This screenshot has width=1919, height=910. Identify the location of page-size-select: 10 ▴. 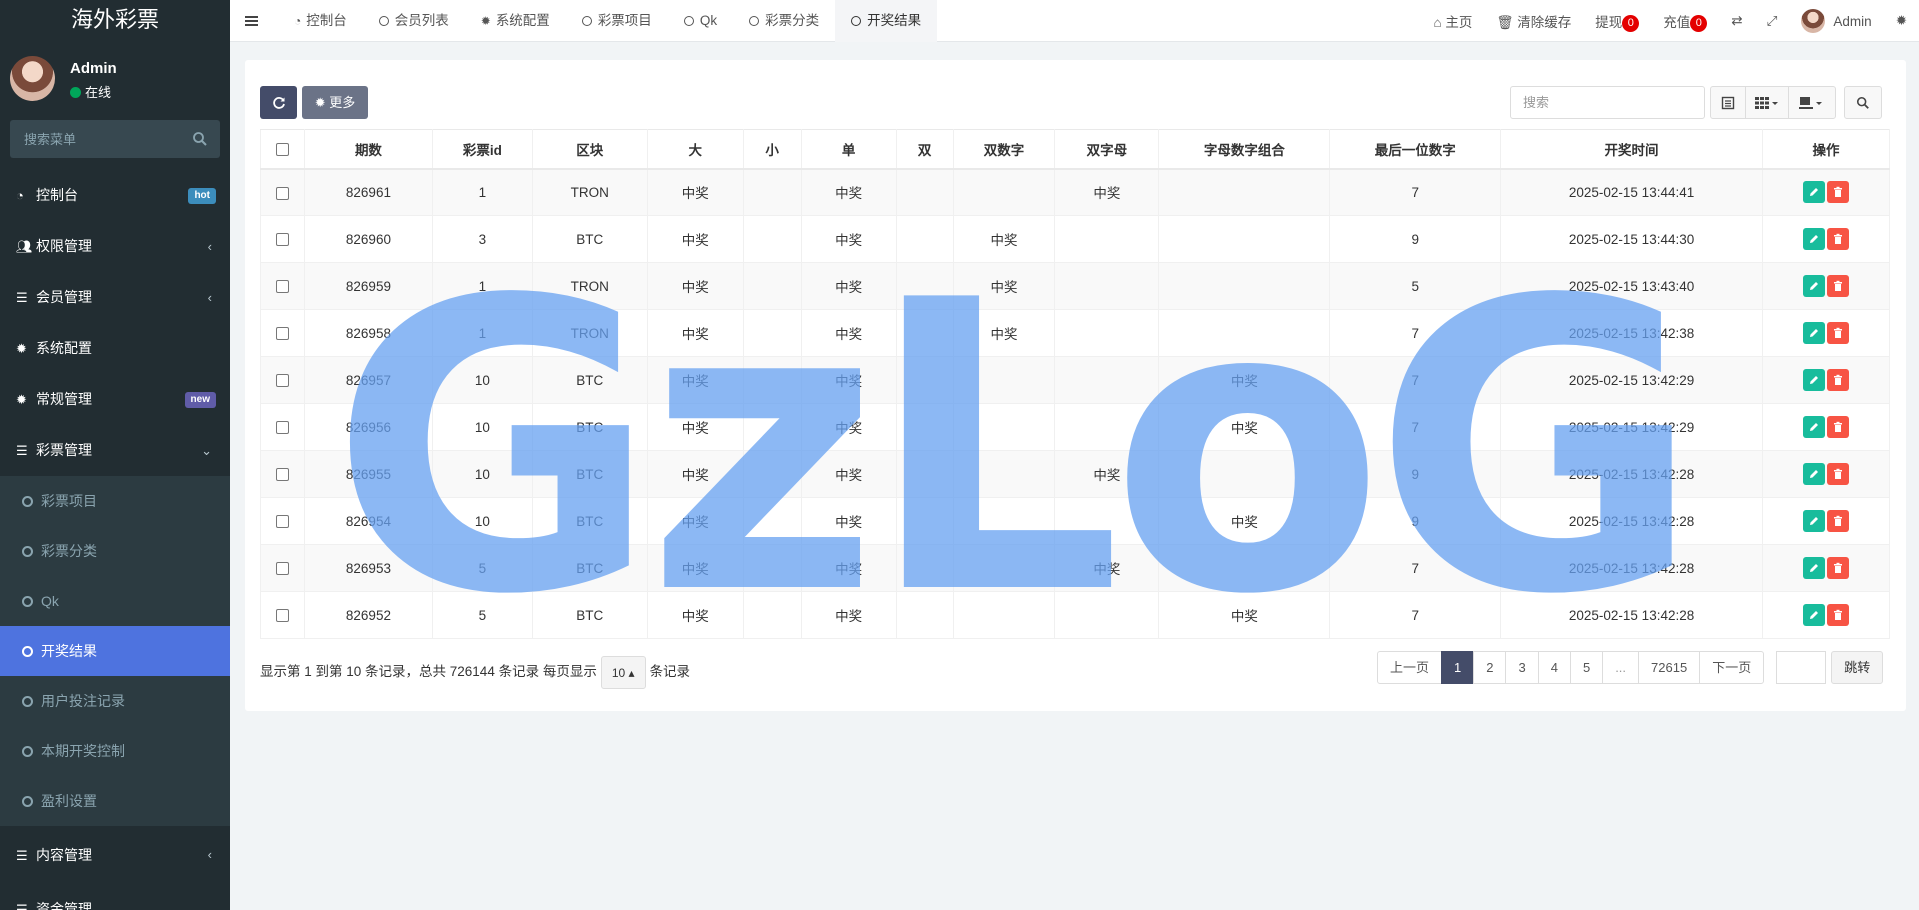
(623, 672).